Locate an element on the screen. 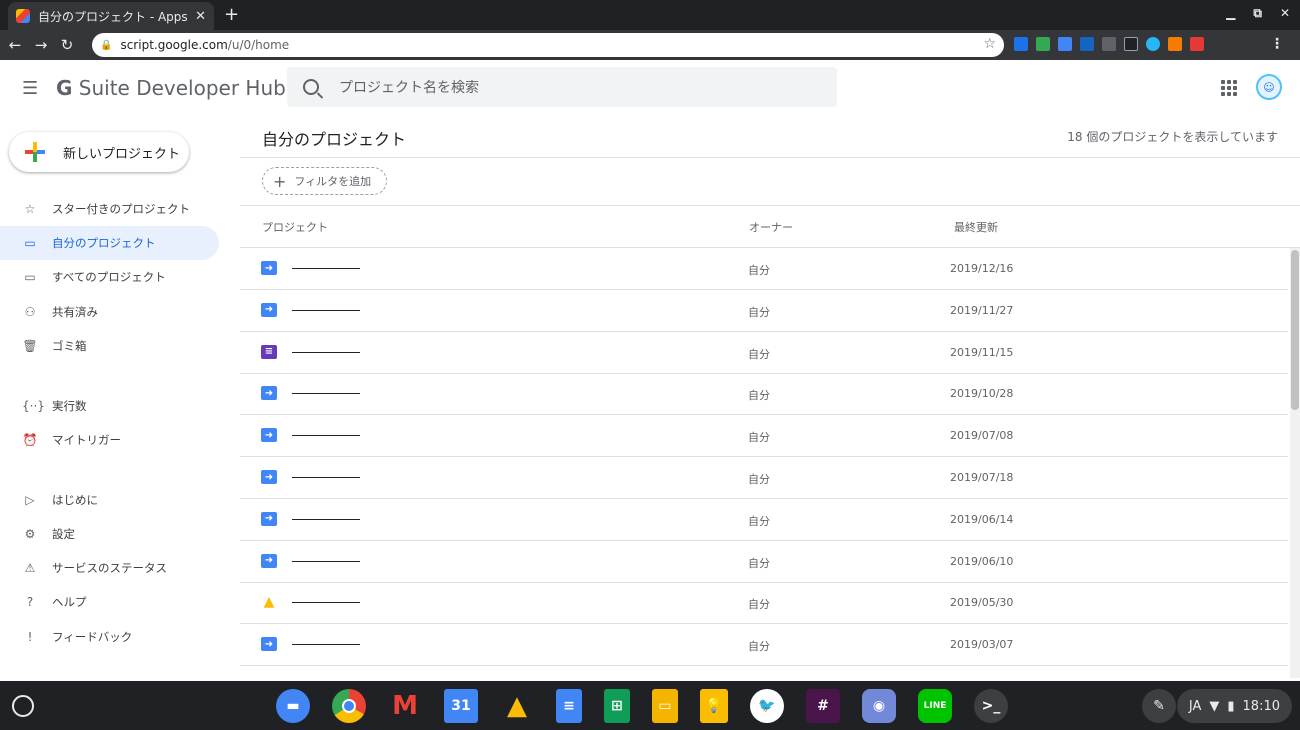 Image resolution: width=1300 pixels, height=730 pixels. sidebar-item-label: 共有済み is located at coordinates (75, 312).